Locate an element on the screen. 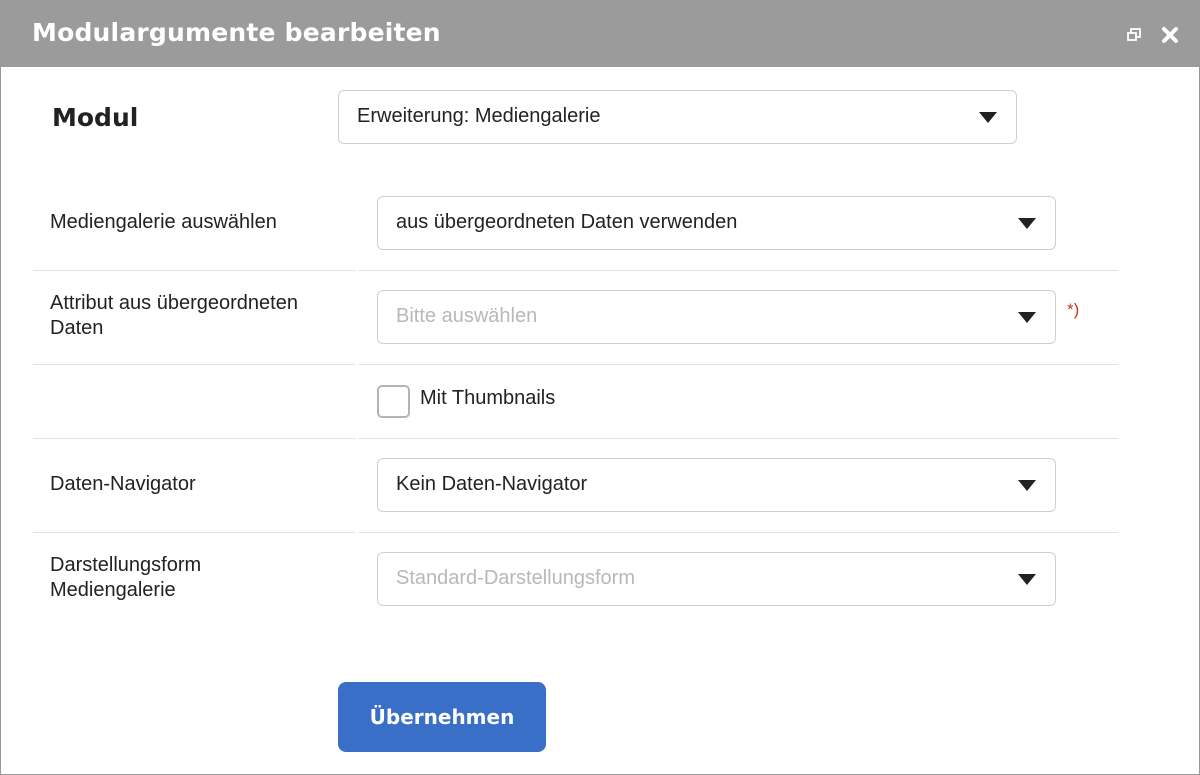 This screenshot has height=775, width=1200. module-select-value: Erweiterung: Mediengalerie is located at coordinates (479, 116).